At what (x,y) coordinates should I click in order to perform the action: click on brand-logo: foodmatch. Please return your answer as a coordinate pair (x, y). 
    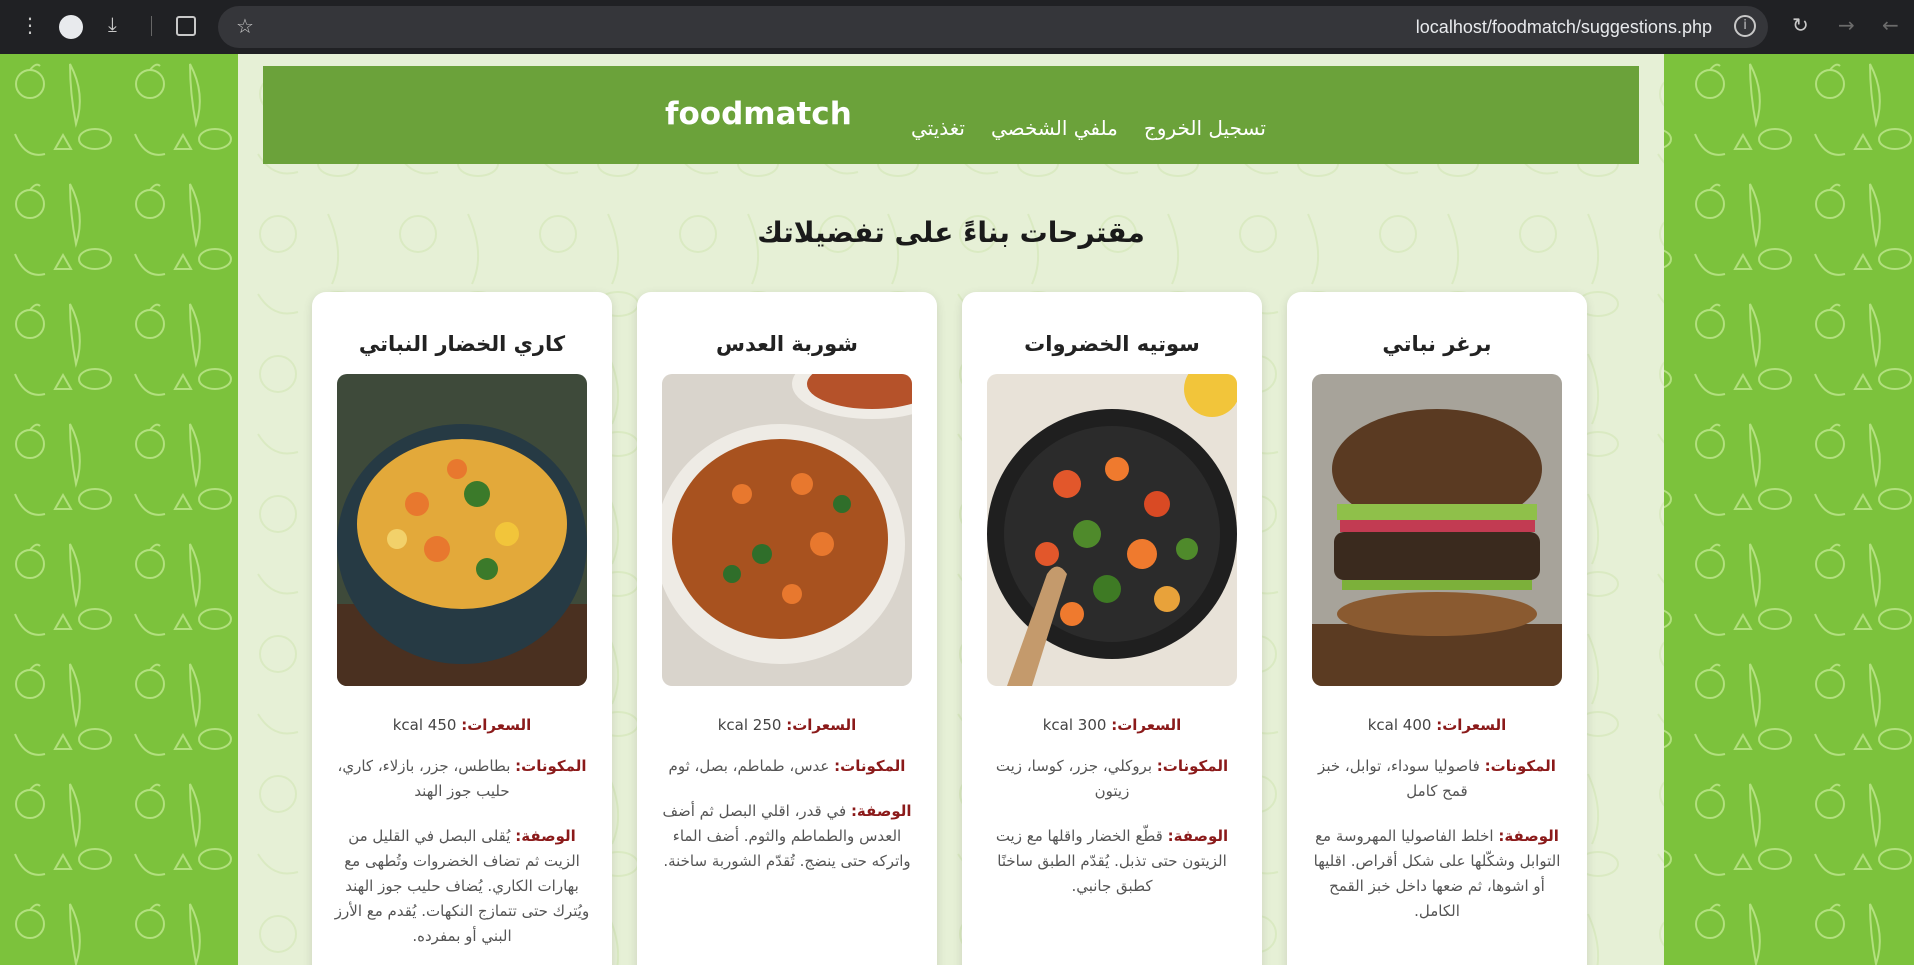
    Looking at the image, I should click on (758, 114).